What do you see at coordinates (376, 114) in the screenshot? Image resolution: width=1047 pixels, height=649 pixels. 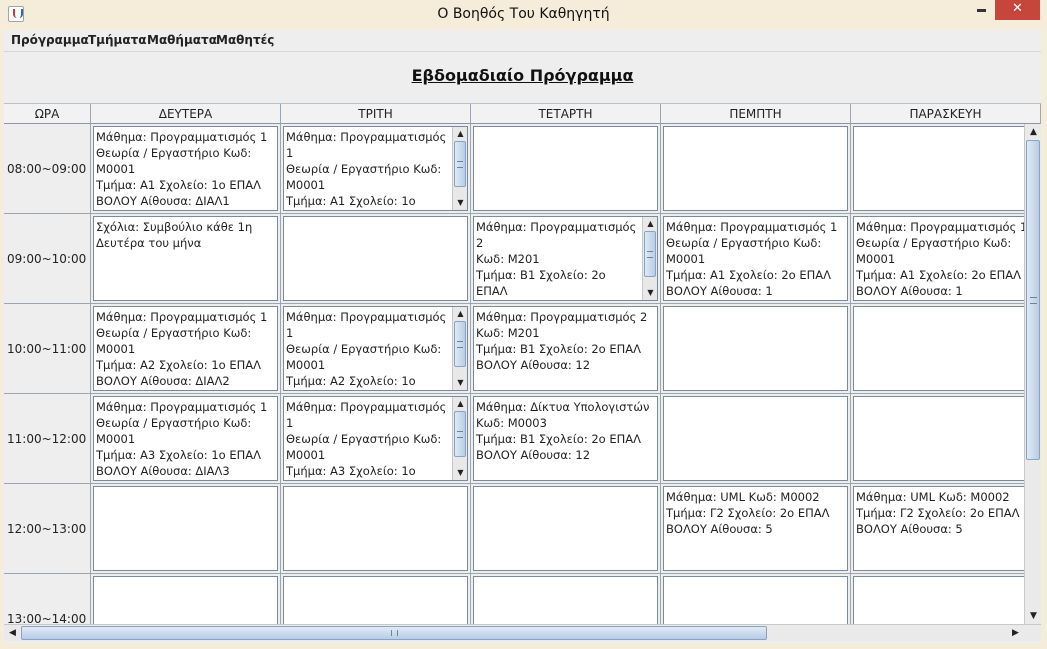 I see `column-header-tuesday: ΤΡΙΤΗ` at bounding box center [376, 114].